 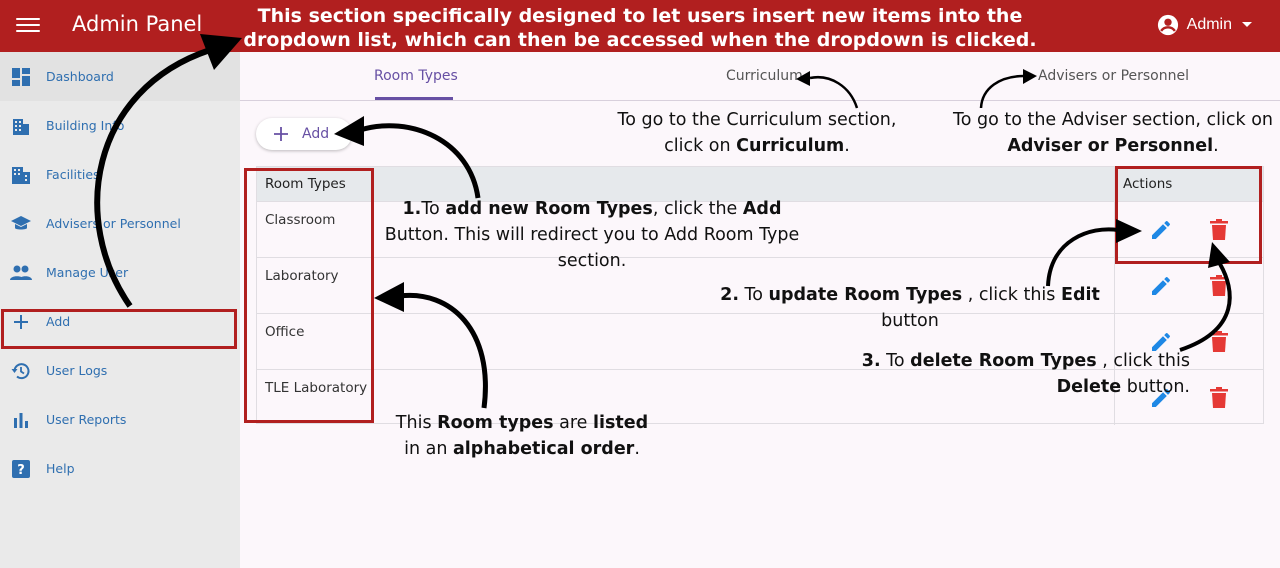 I want to click on help-icon: ?, so click(x=21, y=469).